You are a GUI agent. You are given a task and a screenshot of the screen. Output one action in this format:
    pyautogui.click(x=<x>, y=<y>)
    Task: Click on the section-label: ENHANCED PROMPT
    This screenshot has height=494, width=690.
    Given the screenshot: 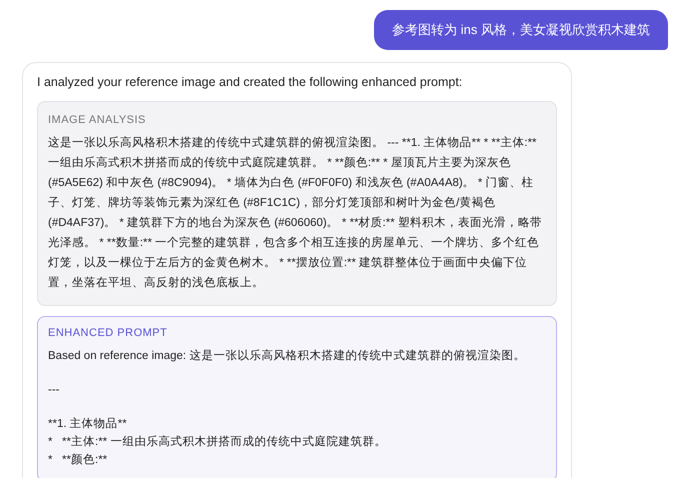 What is the action you would take?
    pyautogui.click(x=108, y=333)
    